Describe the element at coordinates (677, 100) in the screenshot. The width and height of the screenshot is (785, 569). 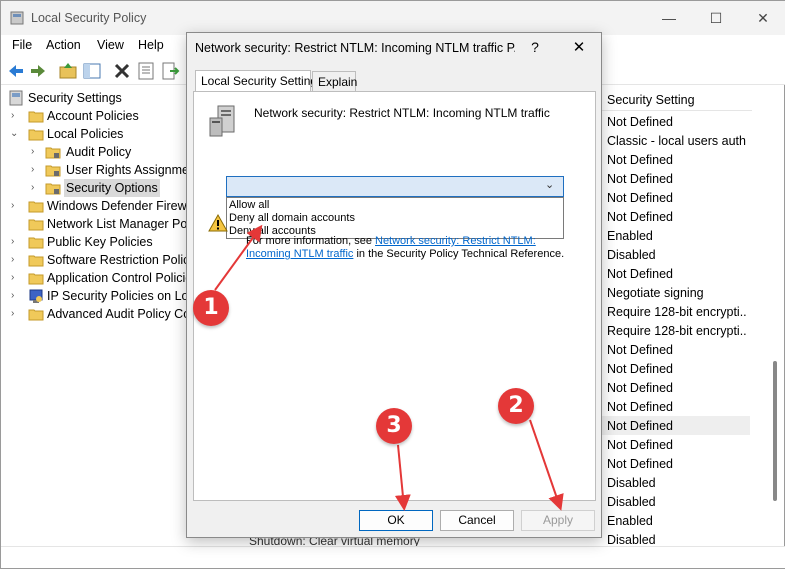
I see `column-header-security-setting: Security Setting` at that location.